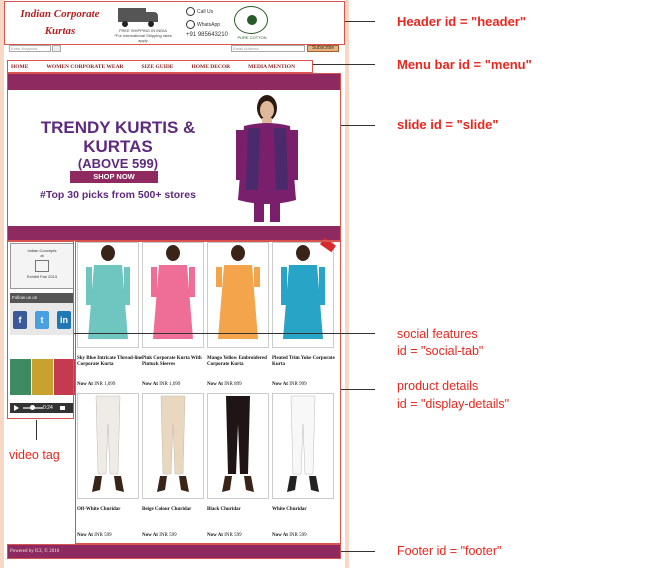  What do you see at coordinates (174, 23) in the screenshot?
I see `header-outline` at bounding box center [174, 23].